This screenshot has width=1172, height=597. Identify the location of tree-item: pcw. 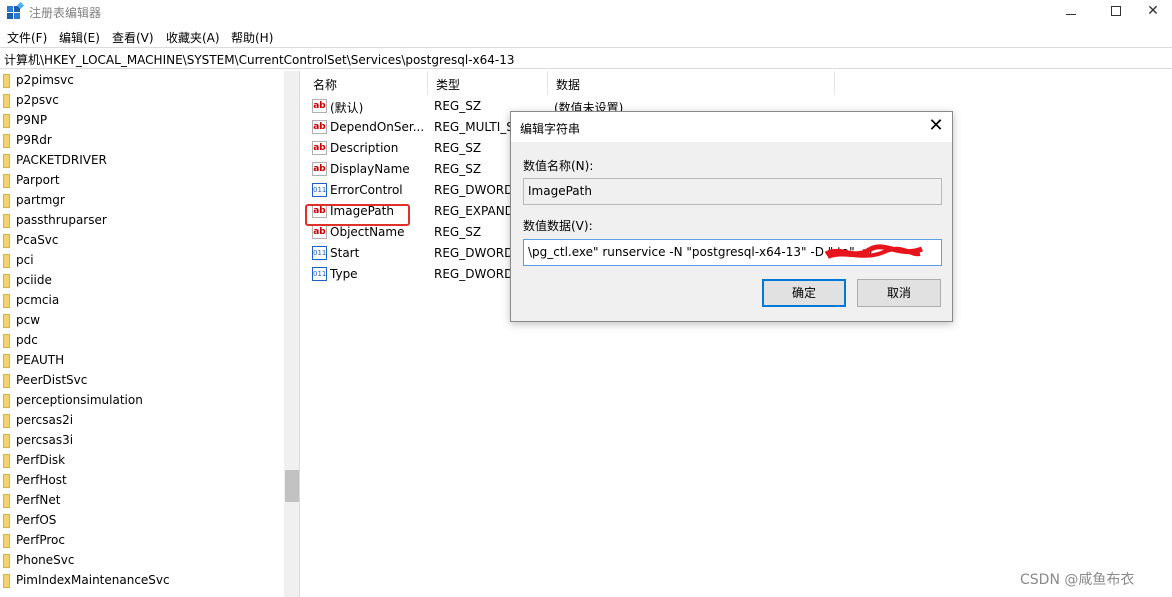
(142, 321).